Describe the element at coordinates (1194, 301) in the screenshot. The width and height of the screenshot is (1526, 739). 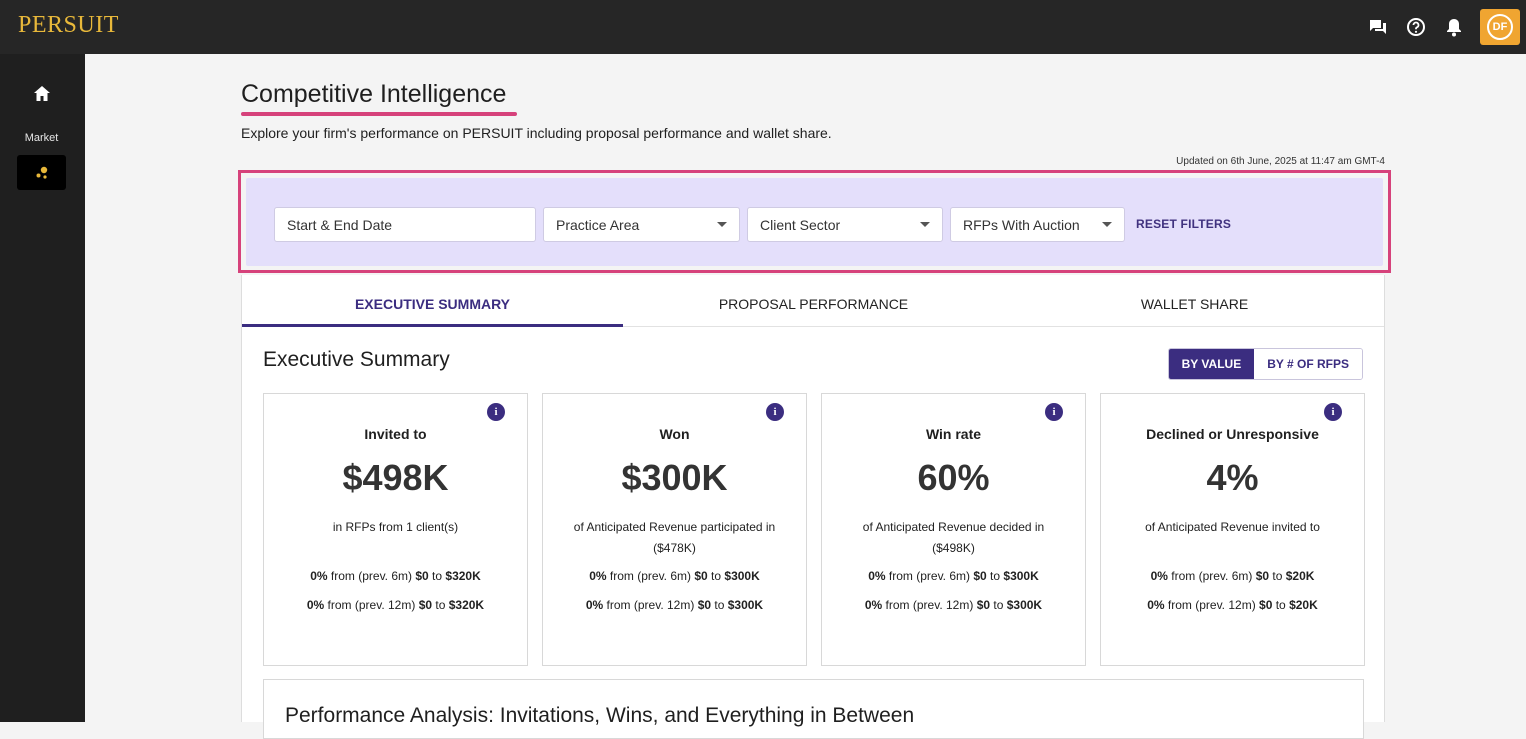
I see `tab-wallet-share: WALLET SHARE` at that location.